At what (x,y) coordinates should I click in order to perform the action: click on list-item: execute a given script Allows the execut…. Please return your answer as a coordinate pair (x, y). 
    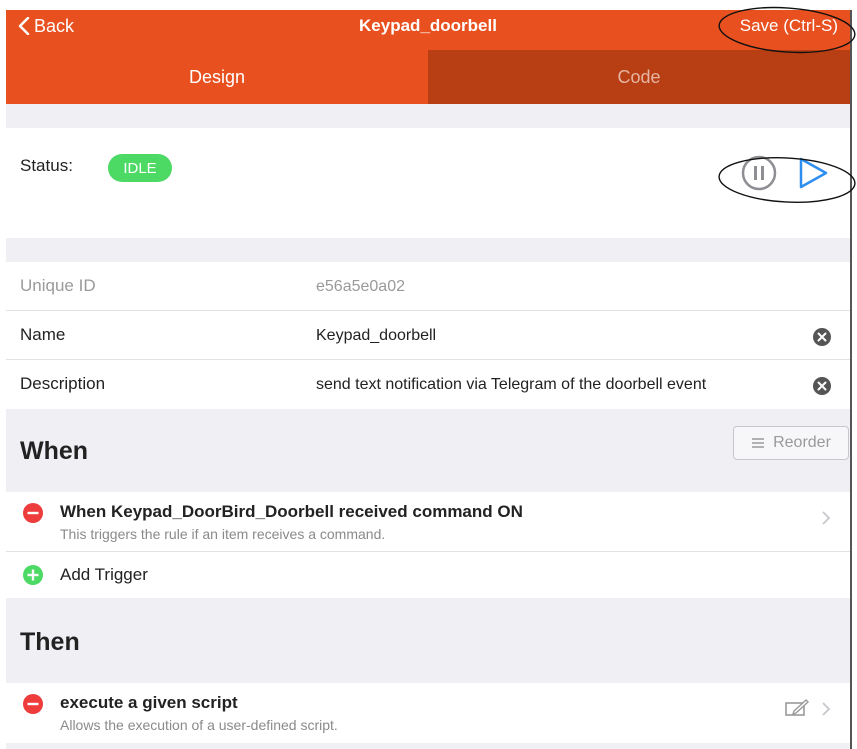
    Looking at the image, I should click on (428, 713).